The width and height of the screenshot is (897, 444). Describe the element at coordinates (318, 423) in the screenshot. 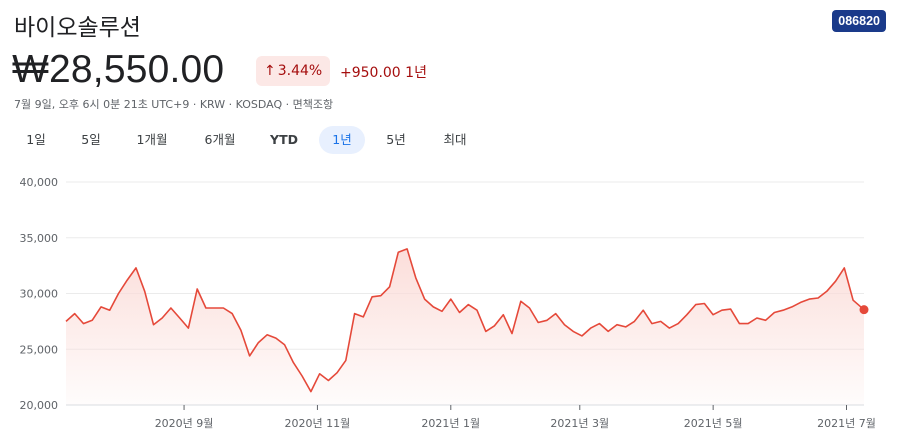

I see `x-tick-label: 2020년 11월` at that location.